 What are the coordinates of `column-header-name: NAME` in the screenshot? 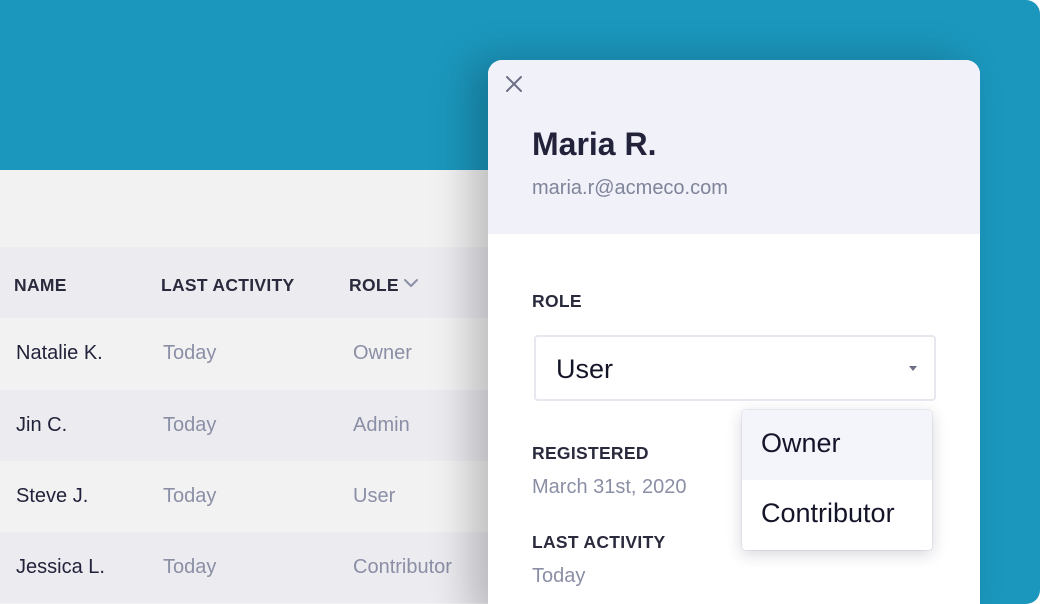 It's located at (40, 285).